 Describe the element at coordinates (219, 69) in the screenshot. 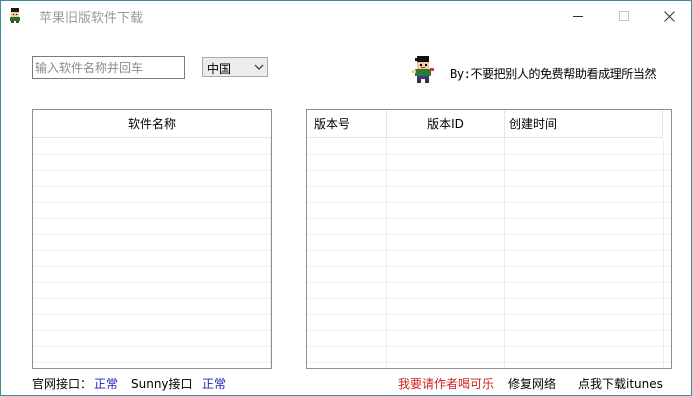

I see `region-select-value: 中国` at that location.